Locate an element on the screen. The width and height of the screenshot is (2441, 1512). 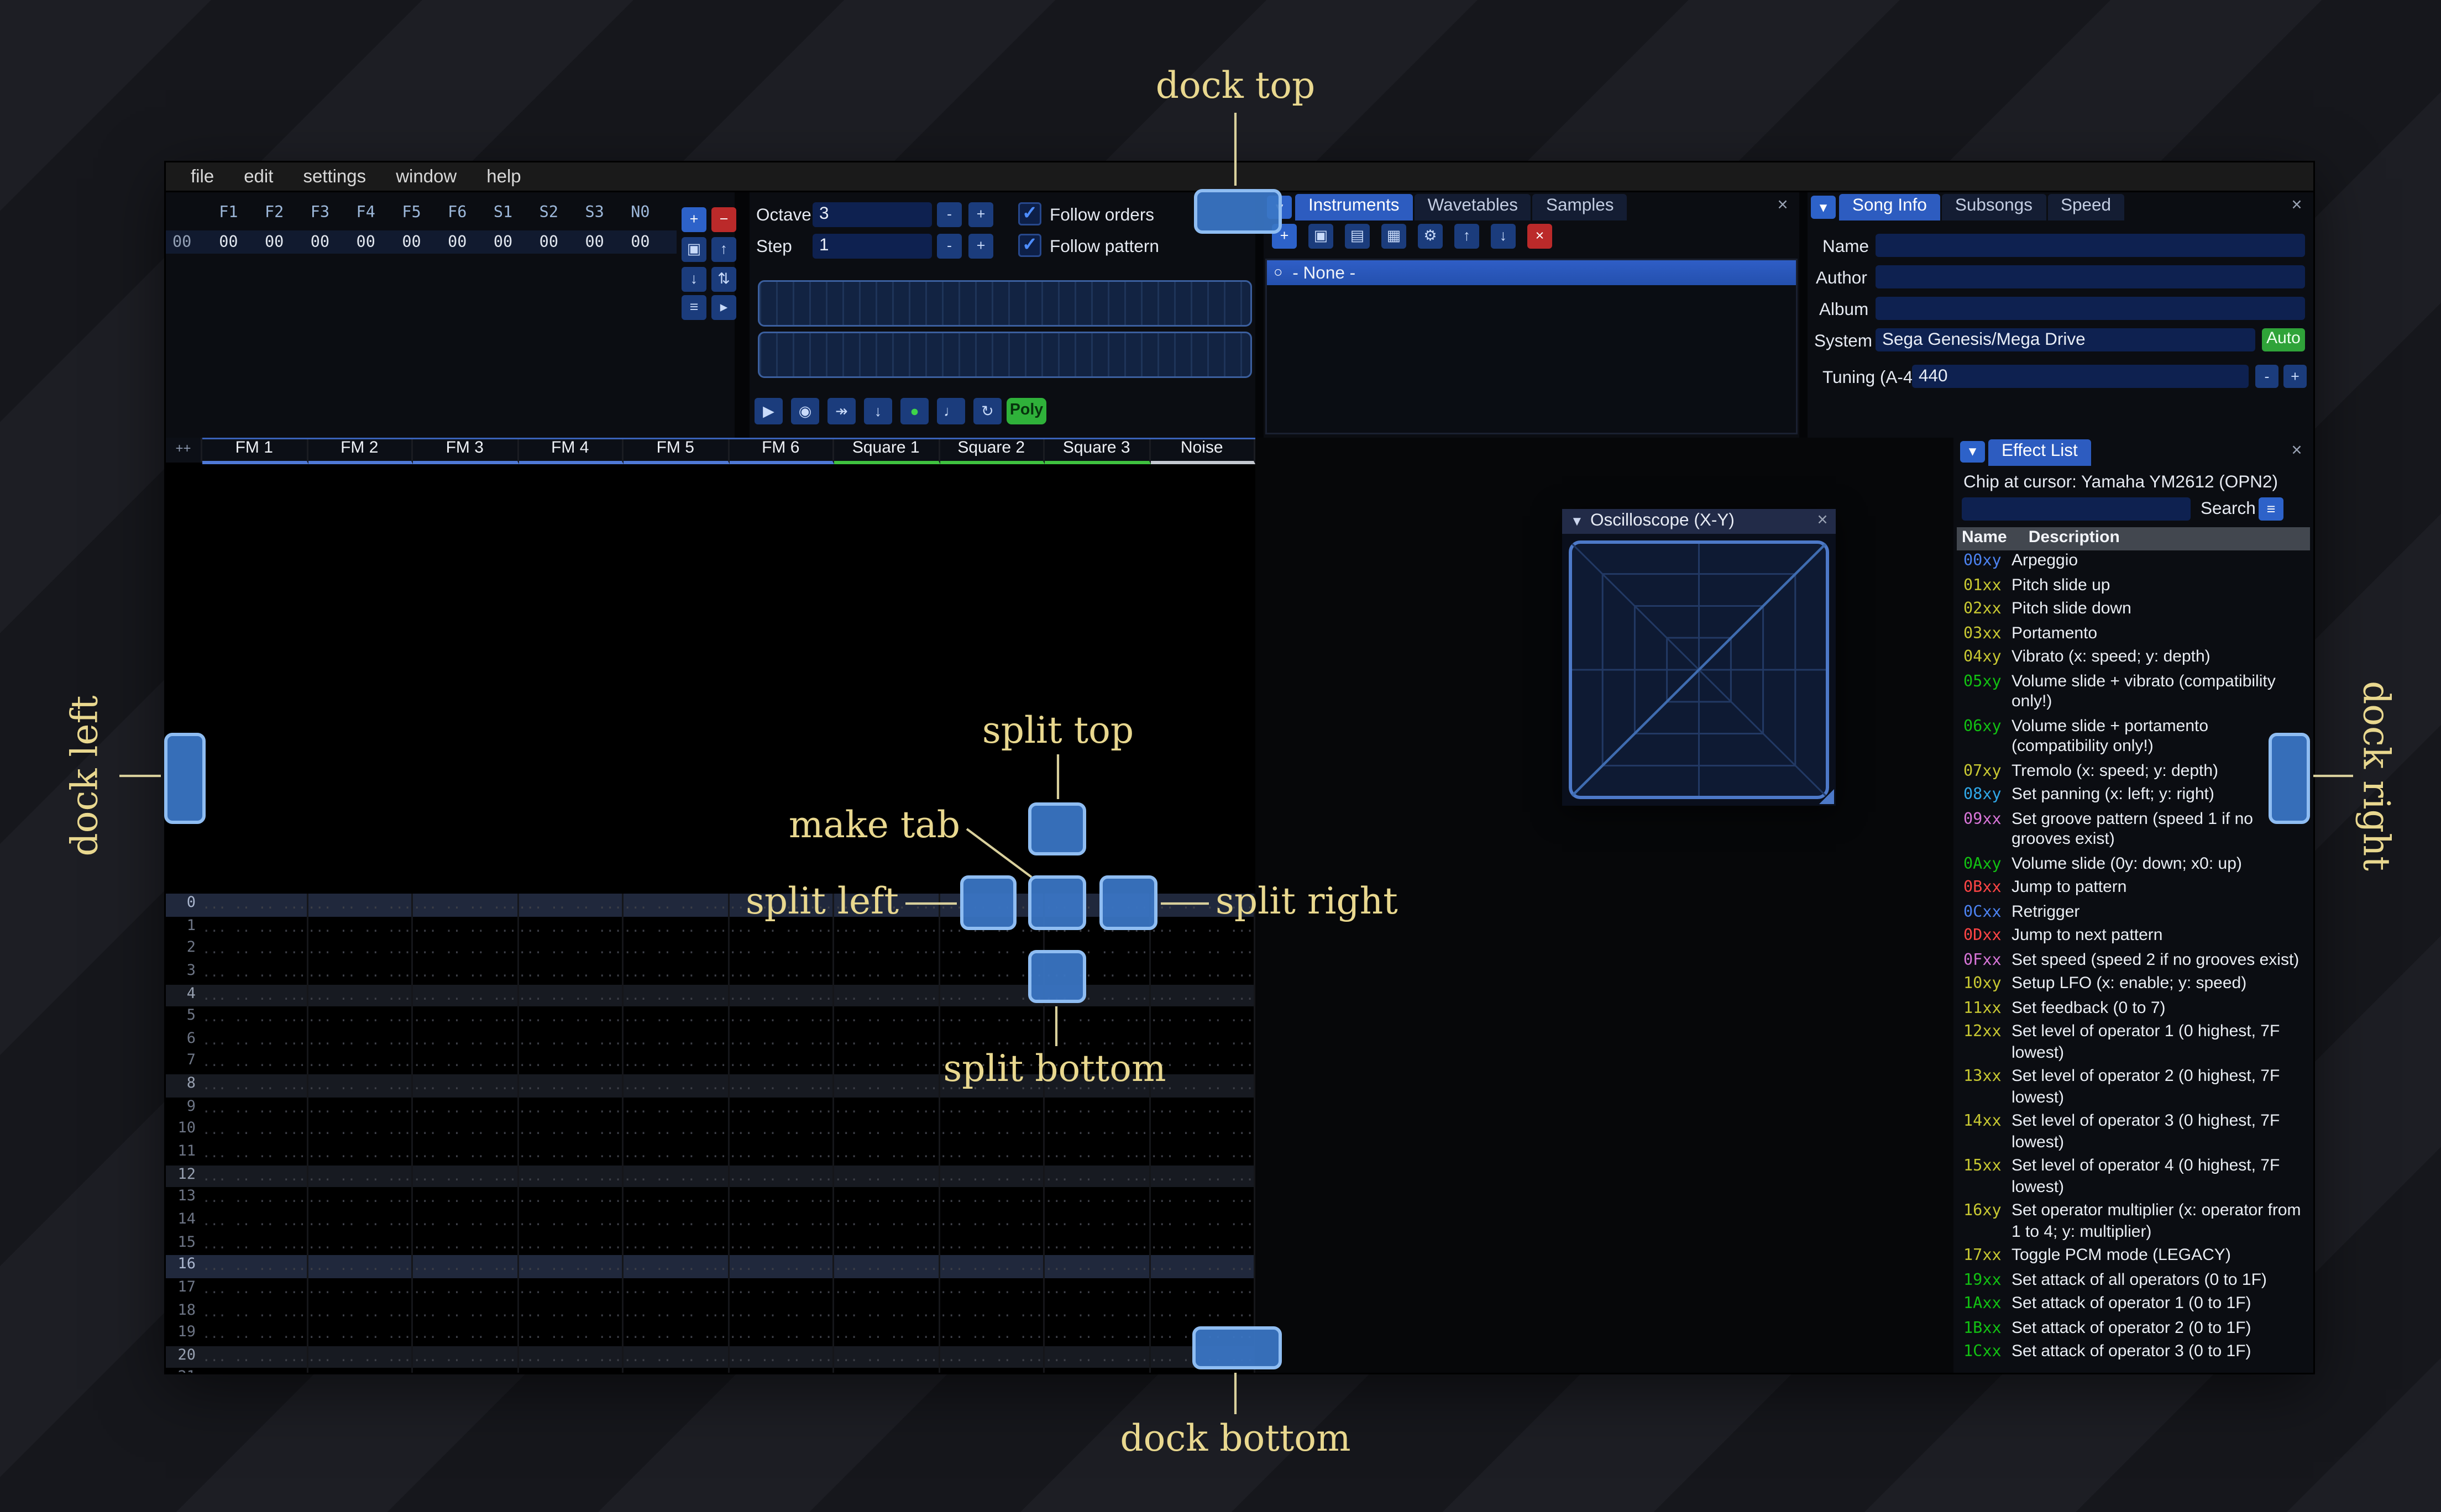
instruments-sort-button: ⚙ is located at coordinates (1430, 237).